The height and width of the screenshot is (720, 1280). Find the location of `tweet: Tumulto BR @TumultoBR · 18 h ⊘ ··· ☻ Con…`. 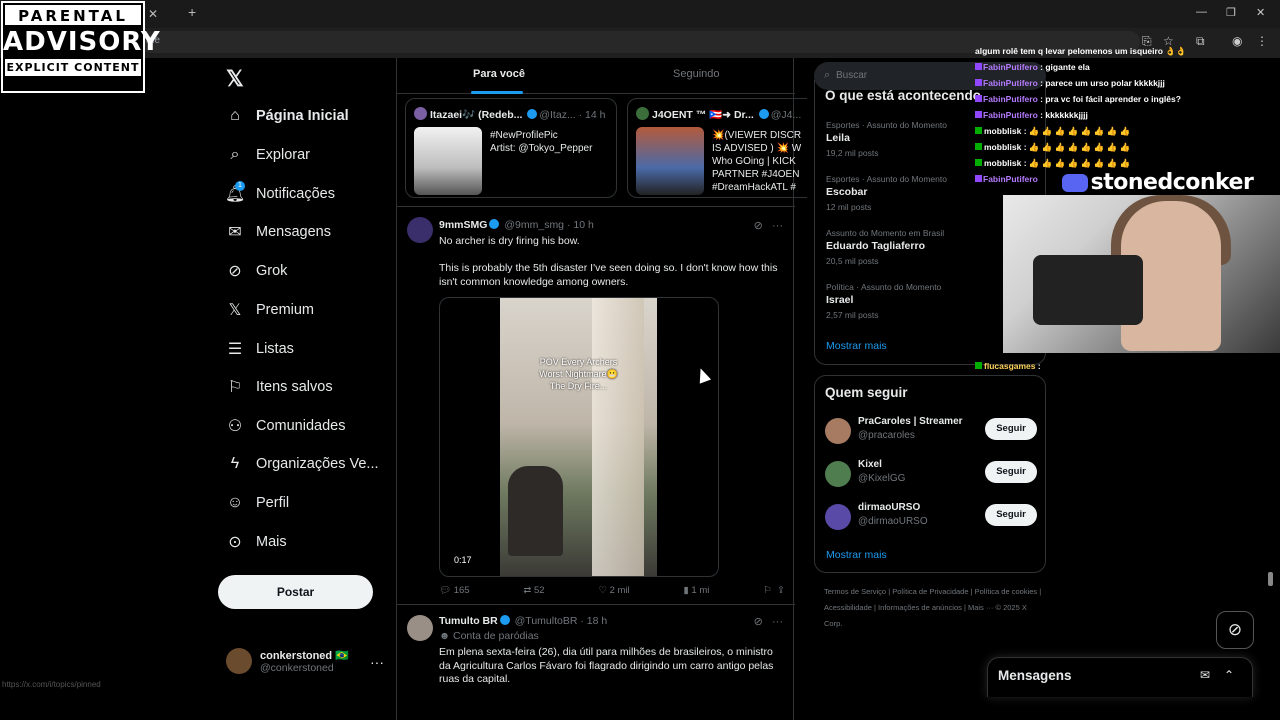

tweet: Tumulto BR @TumultoBR · 18 h ⊘ ··· ☻ Con… is located at coordinates (596, 662).